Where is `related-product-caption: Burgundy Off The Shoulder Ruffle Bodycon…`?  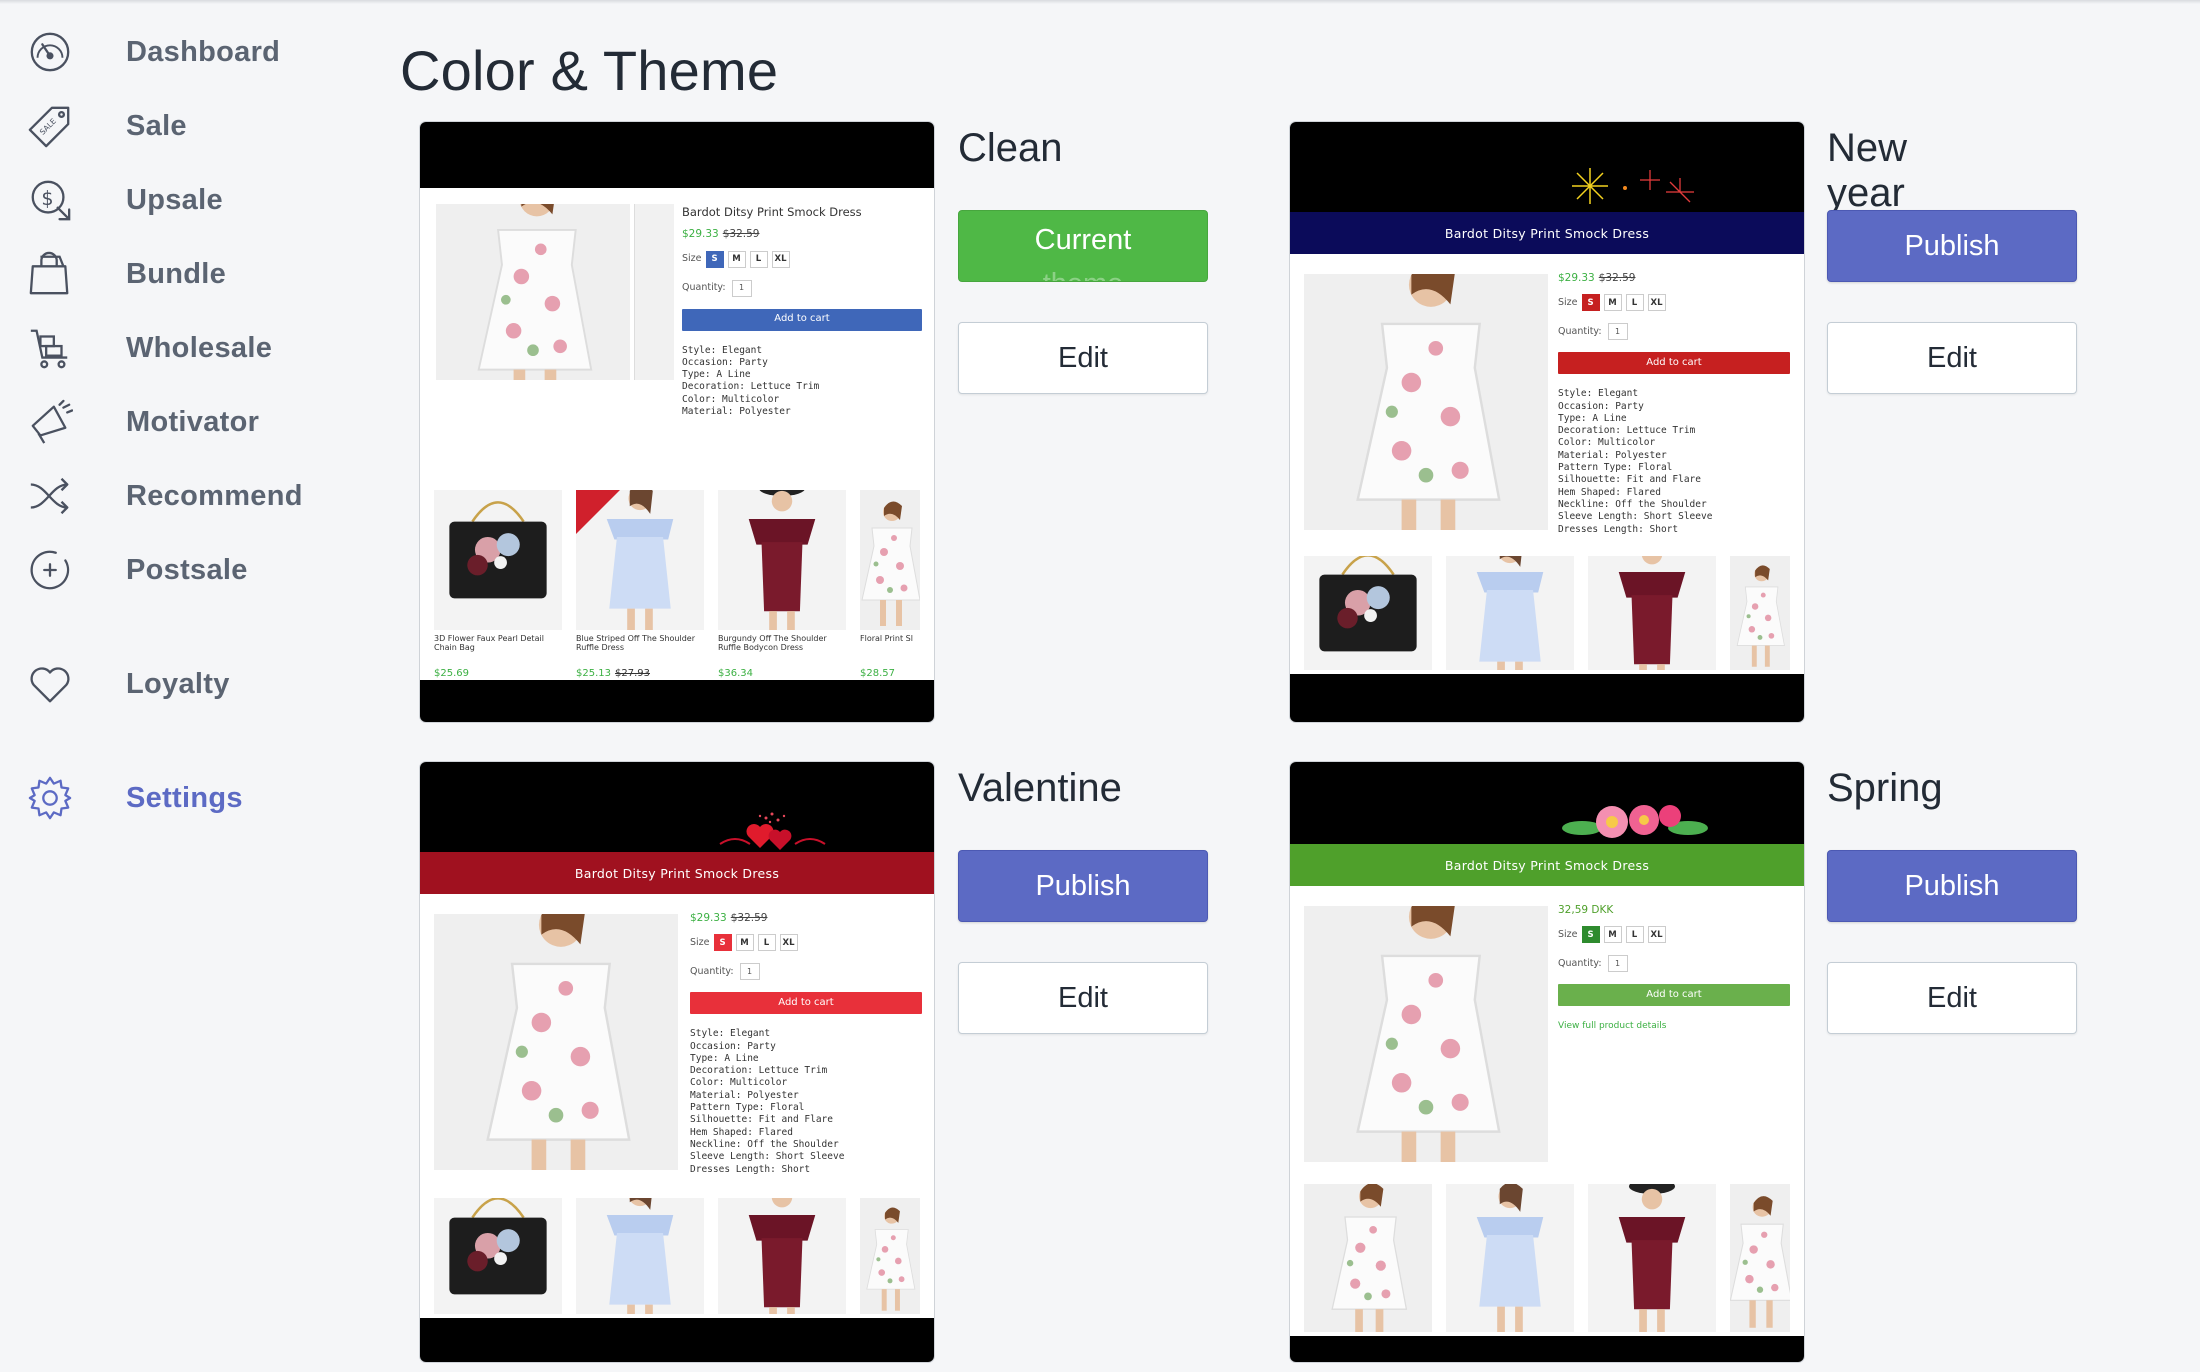
related-product-caption: Burgundy Off The Shoulder Ruffle Bodycon… is located at coordinates (772, 643).